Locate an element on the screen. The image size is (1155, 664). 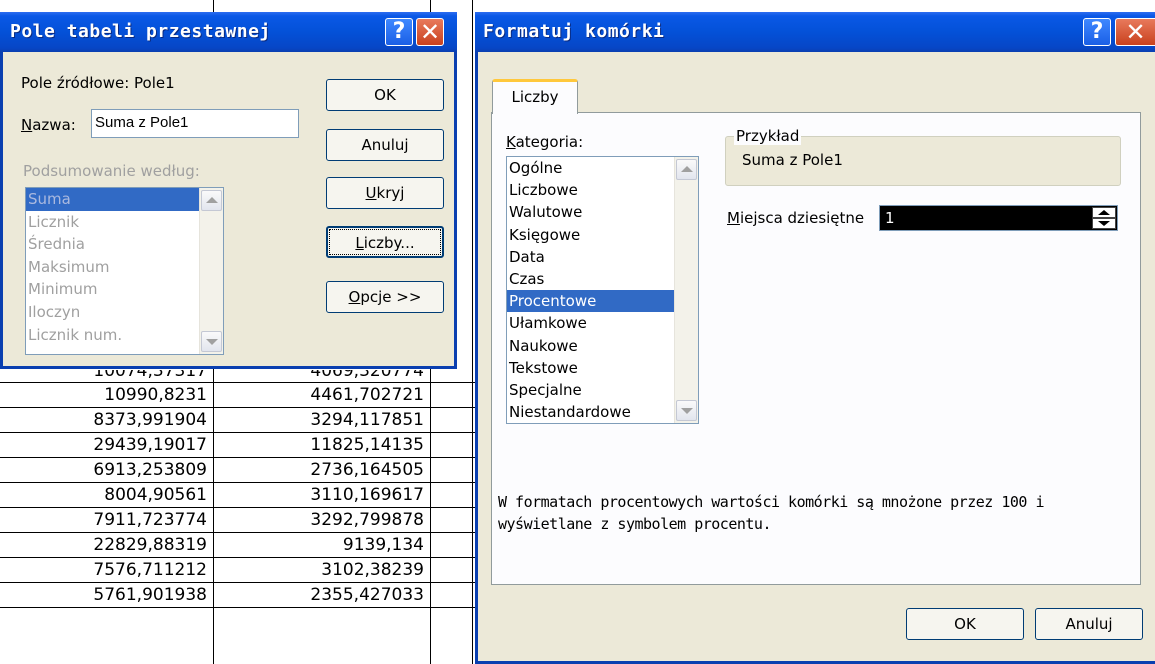
decimal-places-label: Miejsca dziesiętne is located at coordinates (796, 218).